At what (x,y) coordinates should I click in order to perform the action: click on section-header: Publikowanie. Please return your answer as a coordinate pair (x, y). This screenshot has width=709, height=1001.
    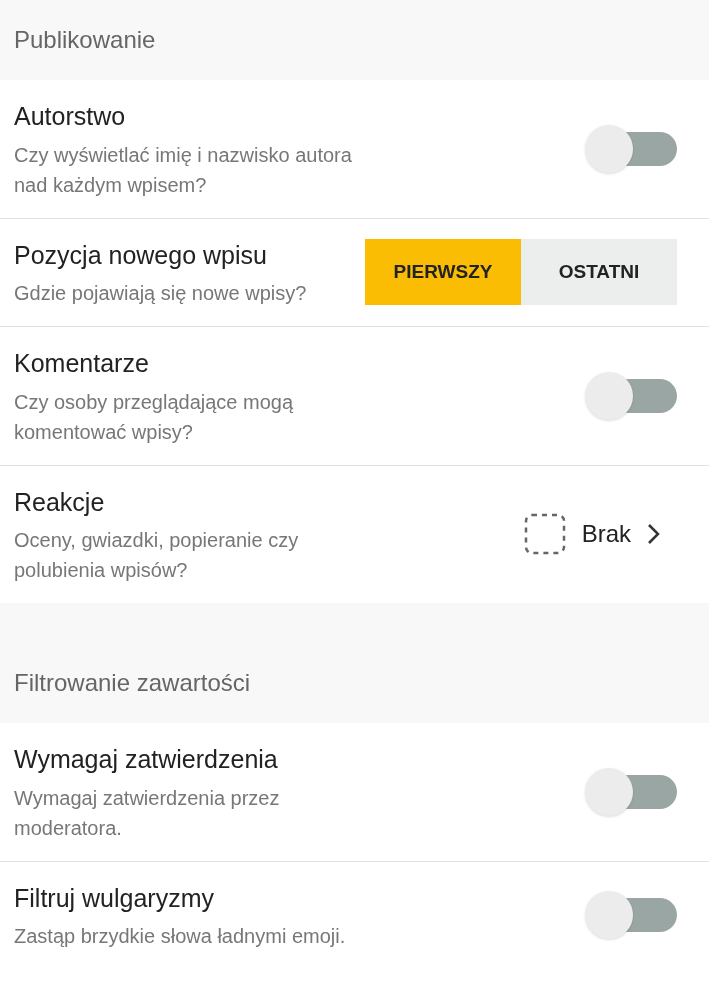
    Looking at the image, I should click on (85, 40).